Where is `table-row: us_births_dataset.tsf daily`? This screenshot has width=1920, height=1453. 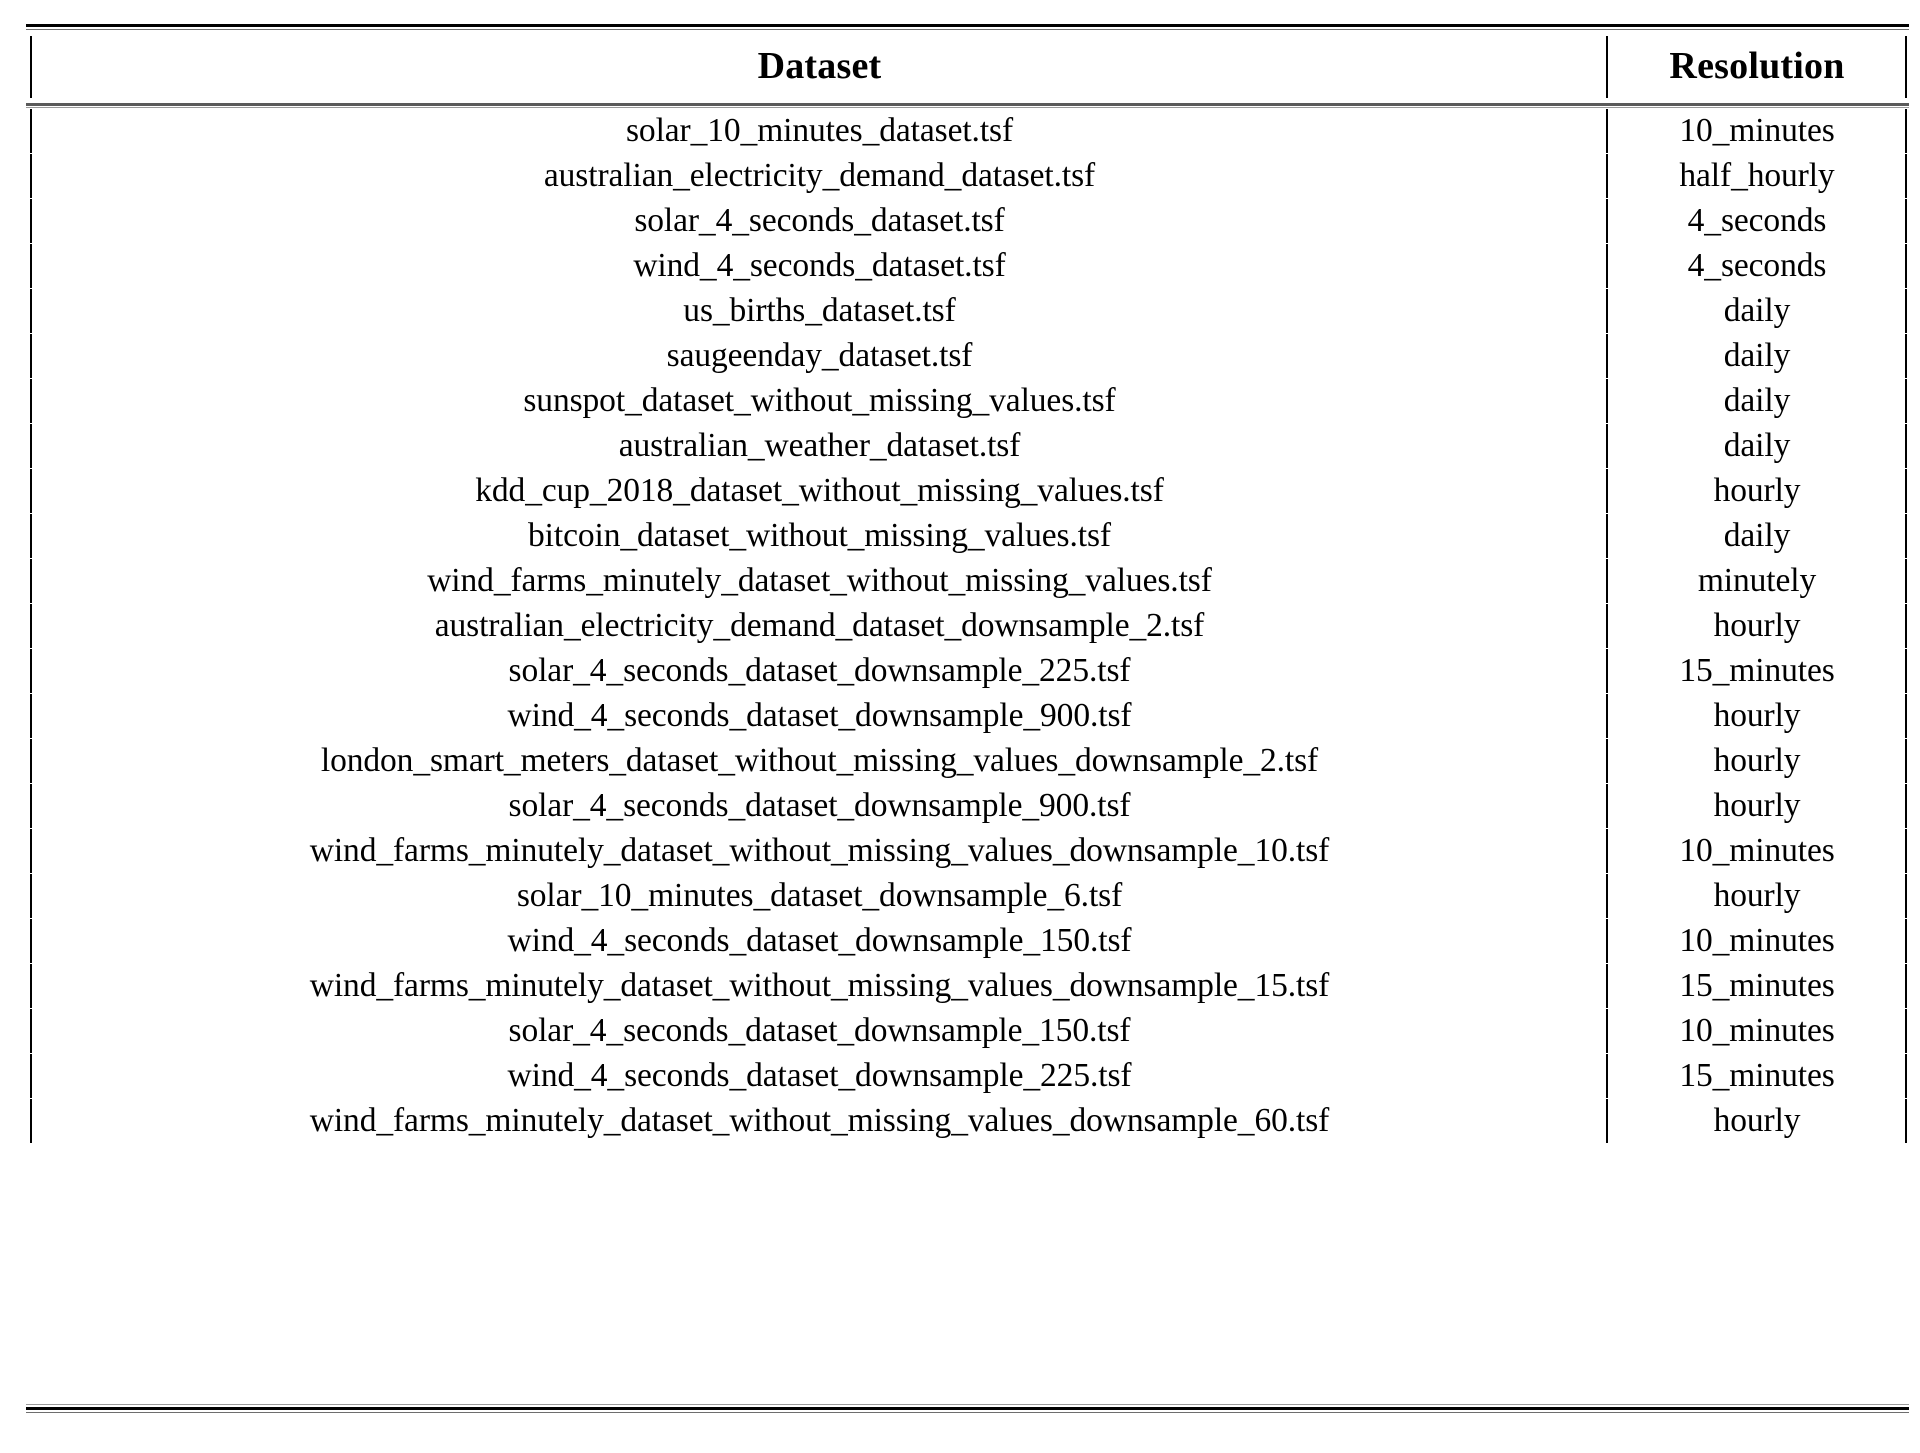
table-row: us_births_dataset.tsf daily is located at coordinates (960, 310).